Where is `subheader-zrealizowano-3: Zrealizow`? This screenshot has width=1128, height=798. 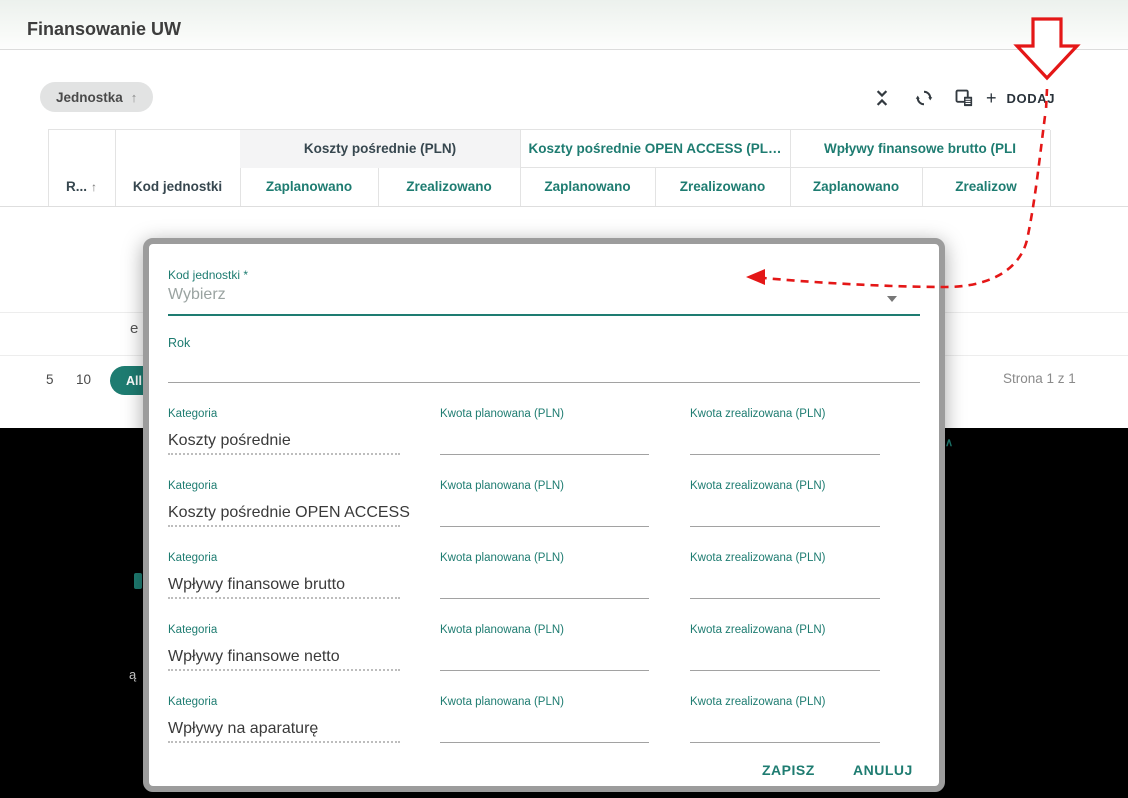
subheader-zrealizowano-3: Zrealizow is located at coordinates (986, 187).